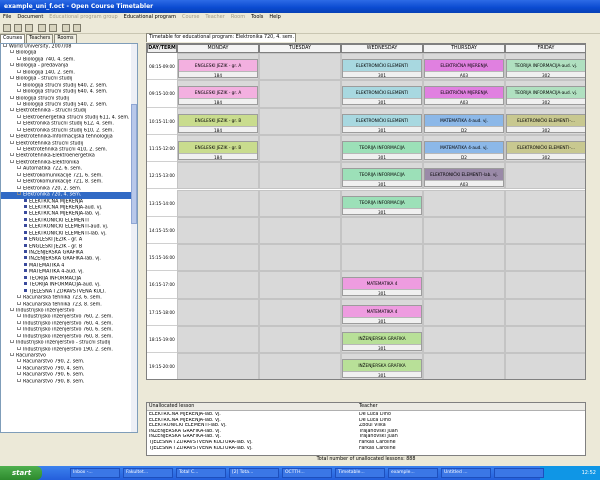 The width and height of the screenshot is (600, 480). Describe the element at coordinates (519, 473) in the screenshot. I see `taskbar-item` at that location.